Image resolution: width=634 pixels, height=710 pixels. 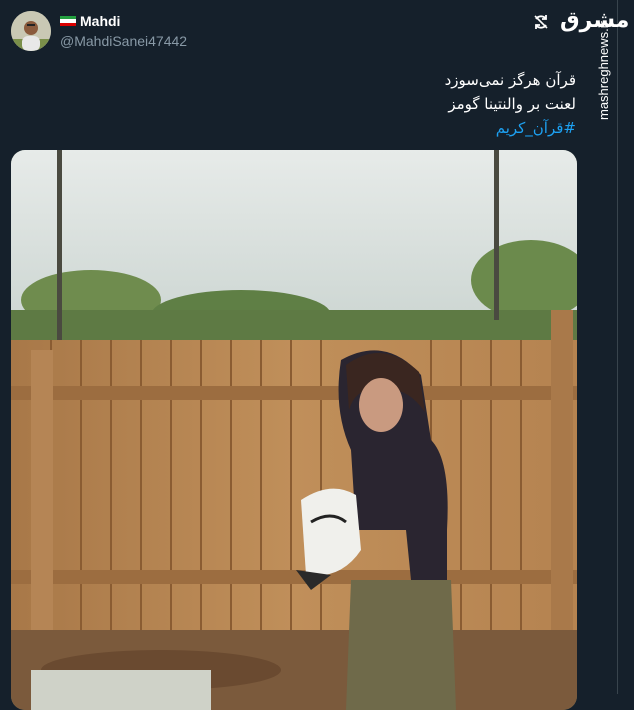 What do you see at coordinates (510, 80) in the screenshot?
I see `tweet-text-line-1: قرآن هرگز نمی‌سوزد` at bounding box center [510, 80].